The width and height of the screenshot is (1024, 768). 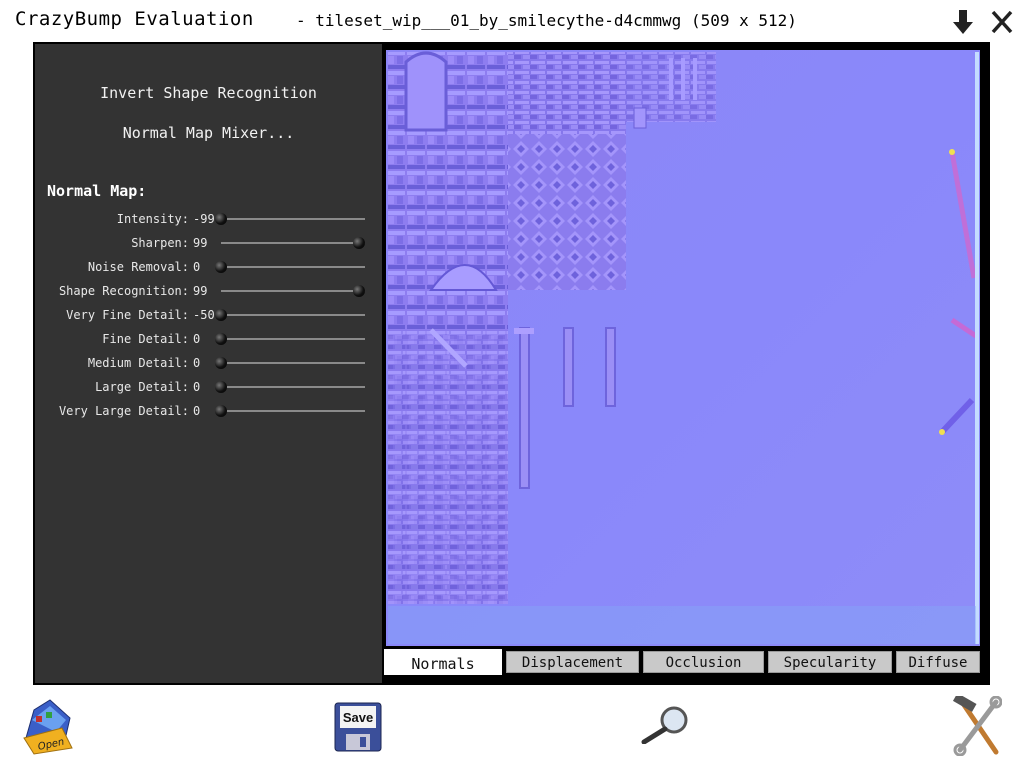 I want to click on magnifier-icon, so click(x=664, y=725).